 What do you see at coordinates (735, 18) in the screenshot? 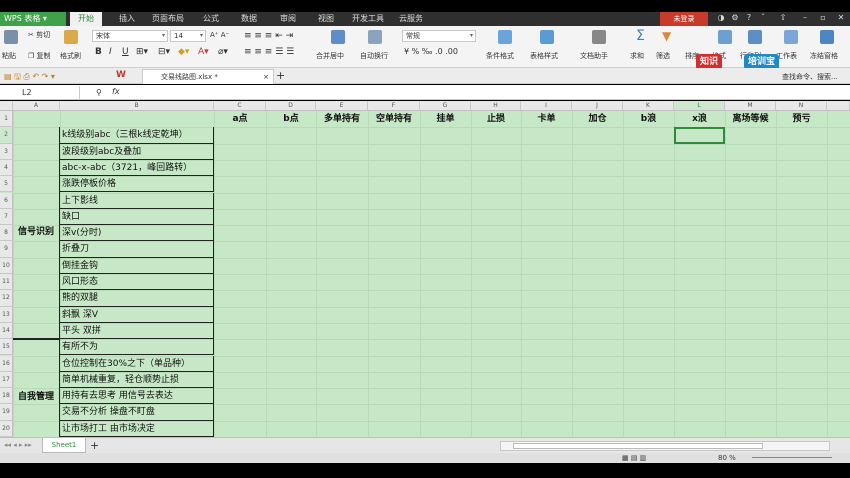
I see `settings-icon: ⚙` at bounding box center [735, 18].